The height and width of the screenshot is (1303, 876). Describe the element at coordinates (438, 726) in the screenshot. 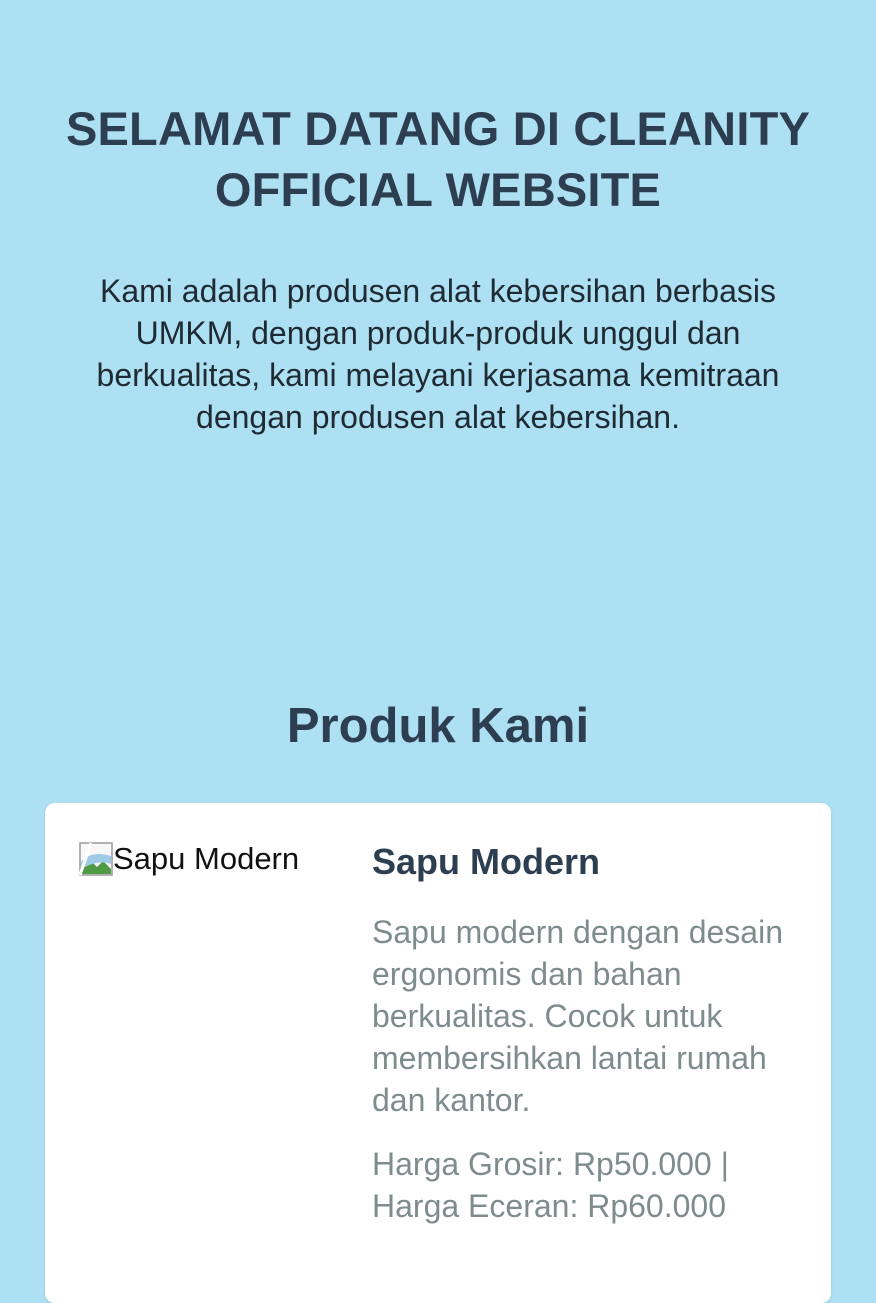

I see `products-title: Produk Kami` at that location.